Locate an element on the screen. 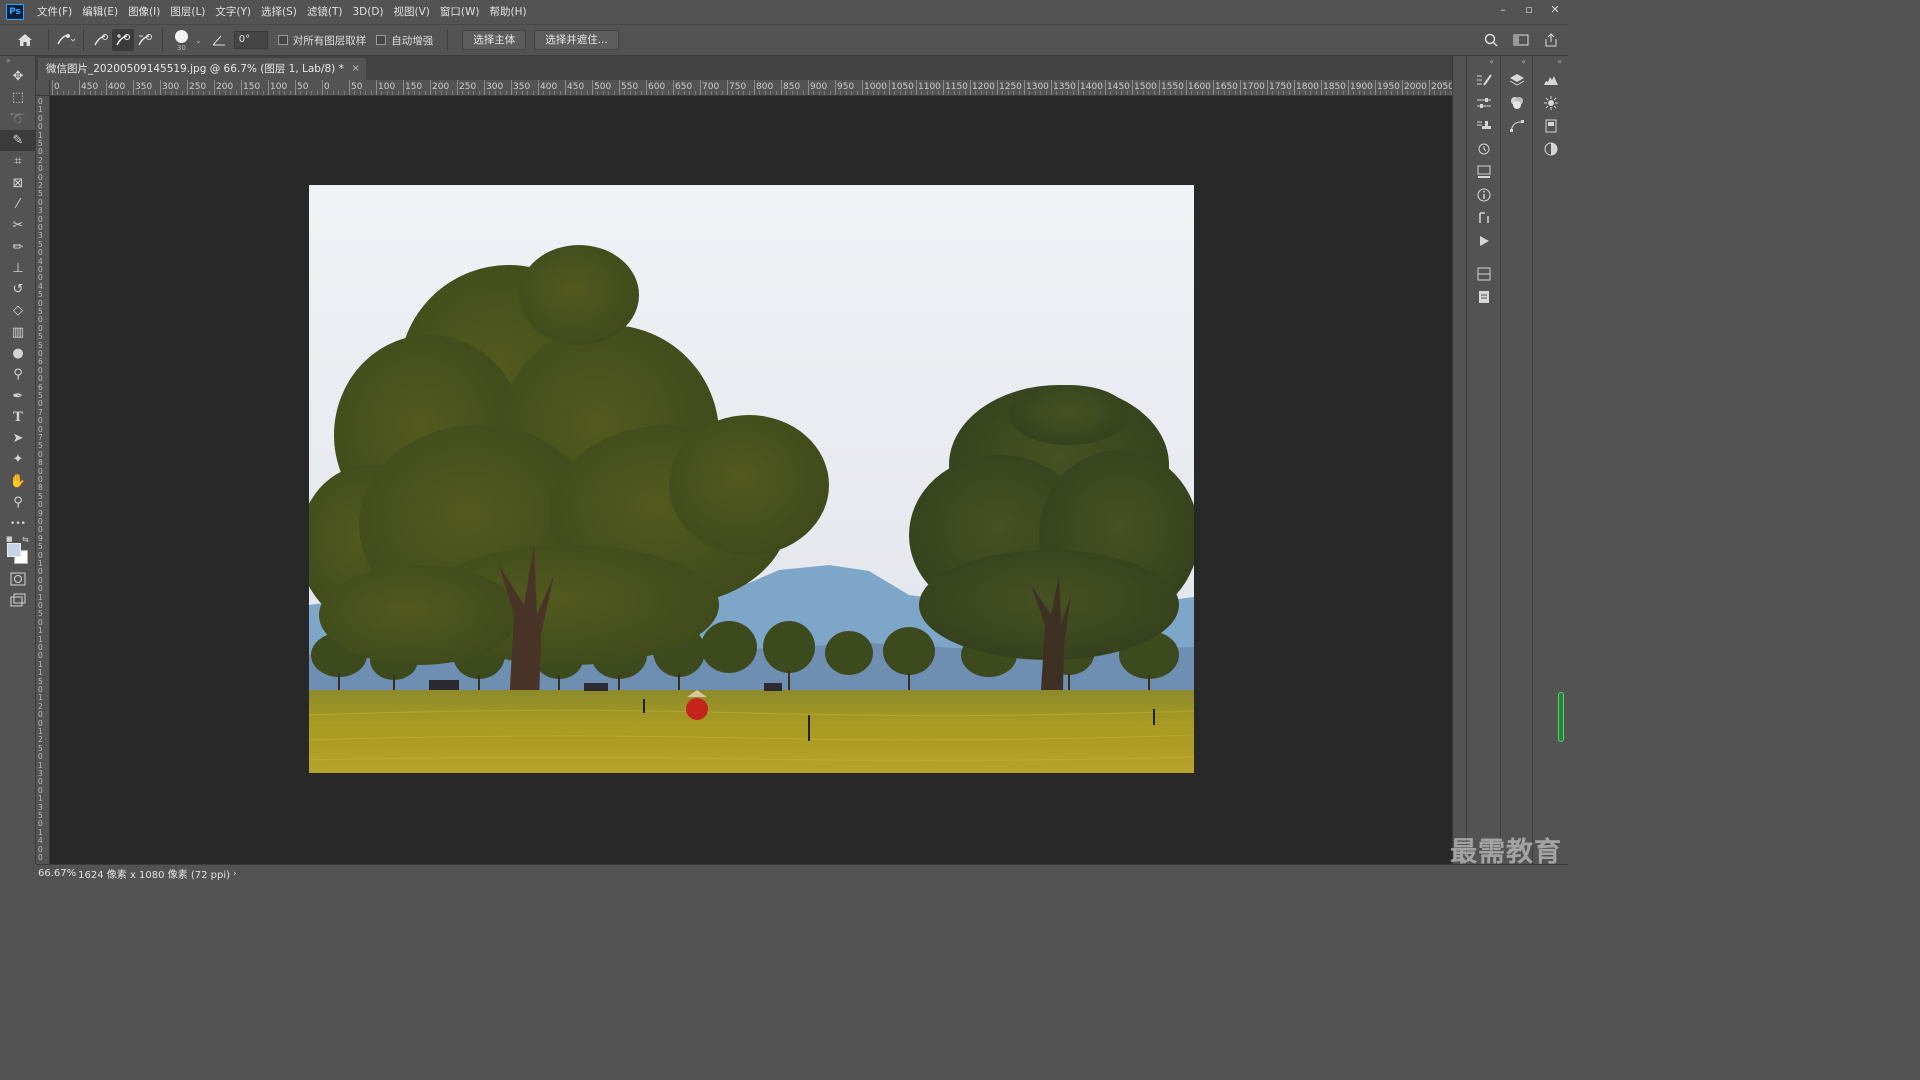 The height and width of the screenshot is (1080, 1920). more-tools-icon: ••• is located at coordinates (18, 523).